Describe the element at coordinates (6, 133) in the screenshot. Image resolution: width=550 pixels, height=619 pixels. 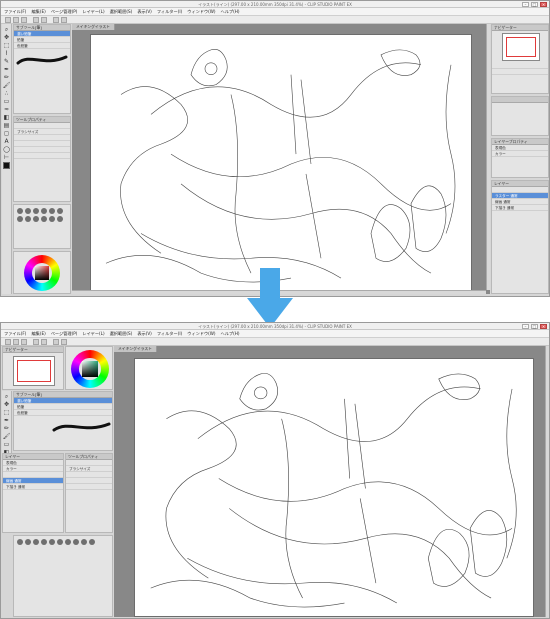
I see `figure-tool-icon: ◻` at that location.